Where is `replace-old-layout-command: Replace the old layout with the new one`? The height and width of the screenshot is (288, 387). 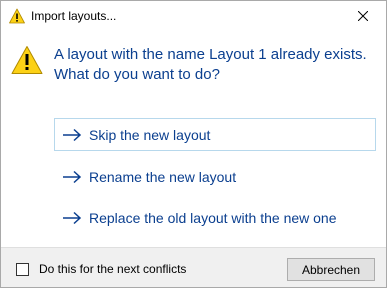 replace-old-layout-command: Replace the old layout with the new one is located at coordinates (215, 217).